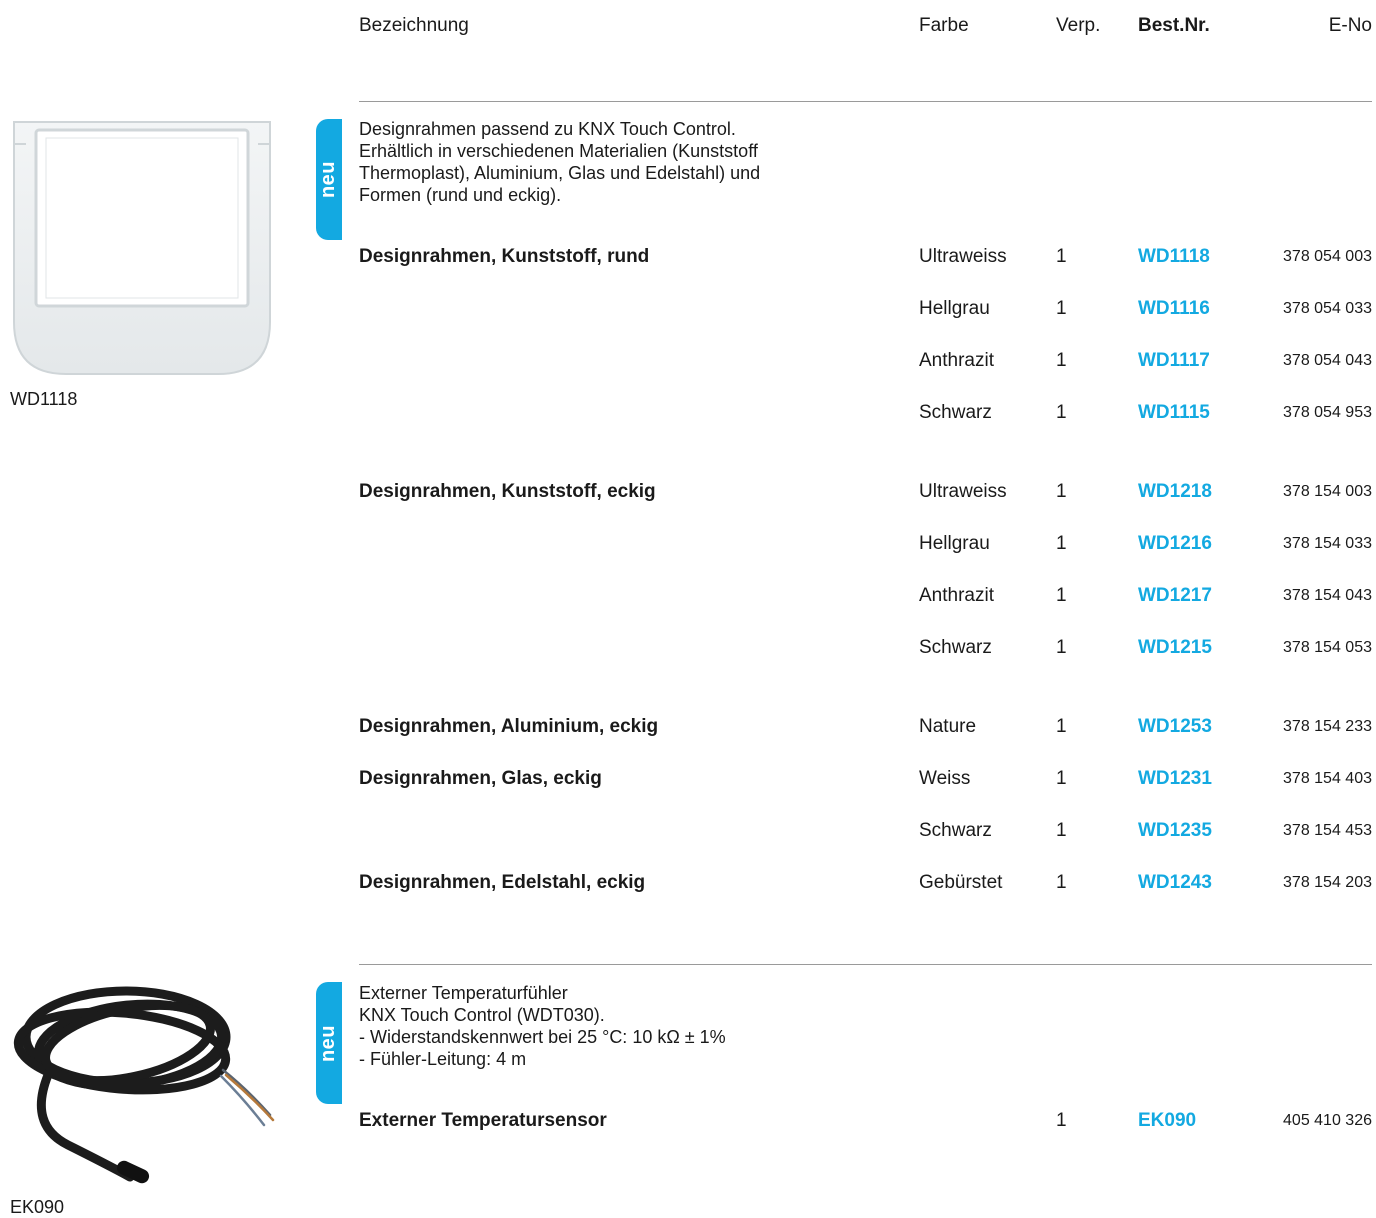 The height and width of the screenshot is (1218, 1376). I want to click on table-row: Schwarz 1 WD1215 378 154 053, so click(1145, 648).